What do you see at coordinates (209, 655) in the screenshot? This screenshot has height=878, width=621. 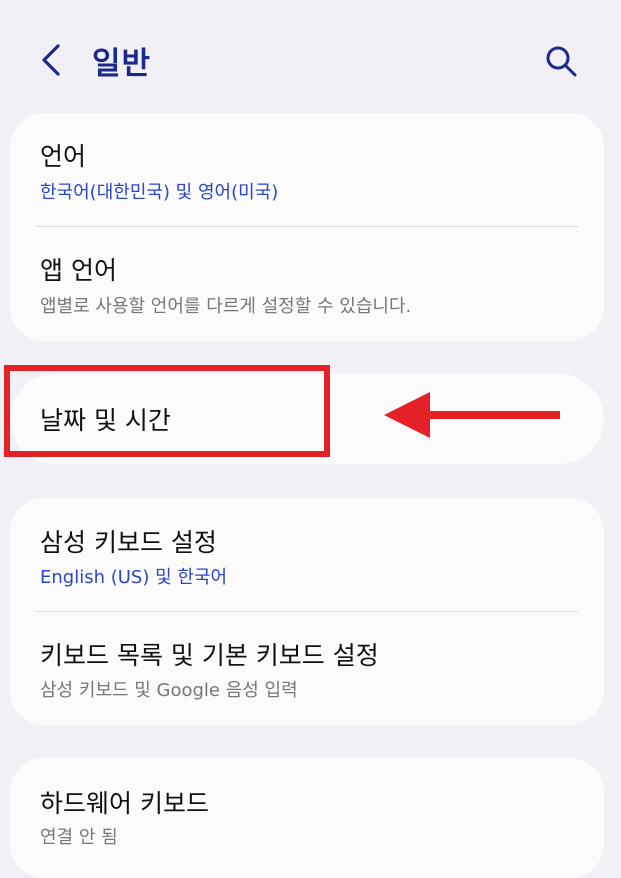 I see `keyboard-list-title: 키보드 목록 및 기본 키보드 설정` at bounding box center [209, 655].